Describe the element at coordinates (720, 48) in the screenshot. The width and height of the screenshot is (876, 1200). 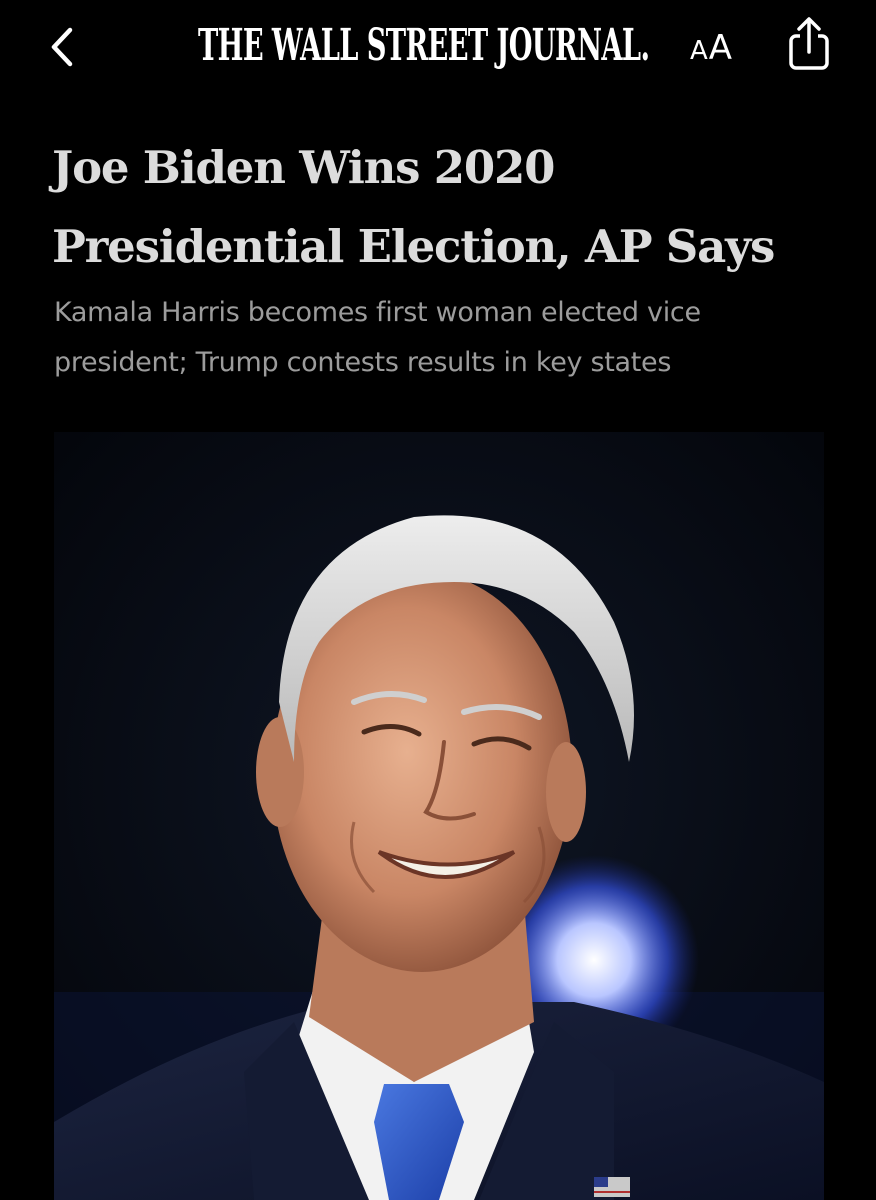
I see `text-size-large-glyph: A` at that location.